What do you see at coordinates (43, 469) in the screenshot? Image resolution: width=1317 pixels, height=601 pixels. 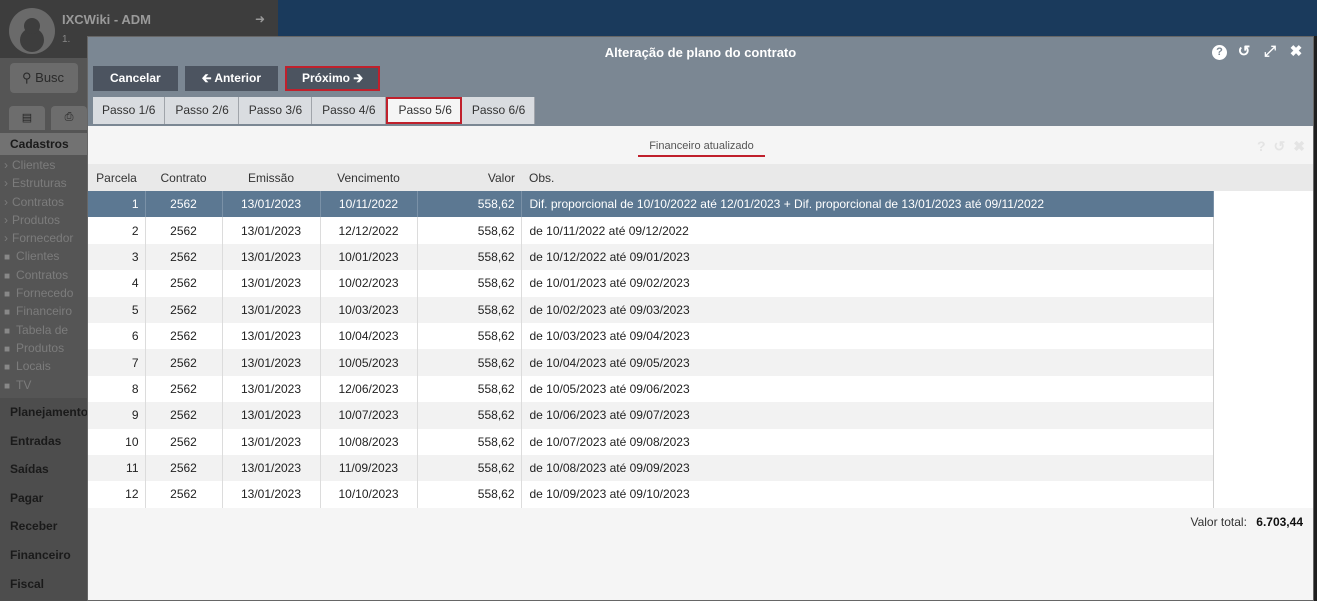 I see `sidebar-menu-item: Saídas` at bounding box center [43, 469].